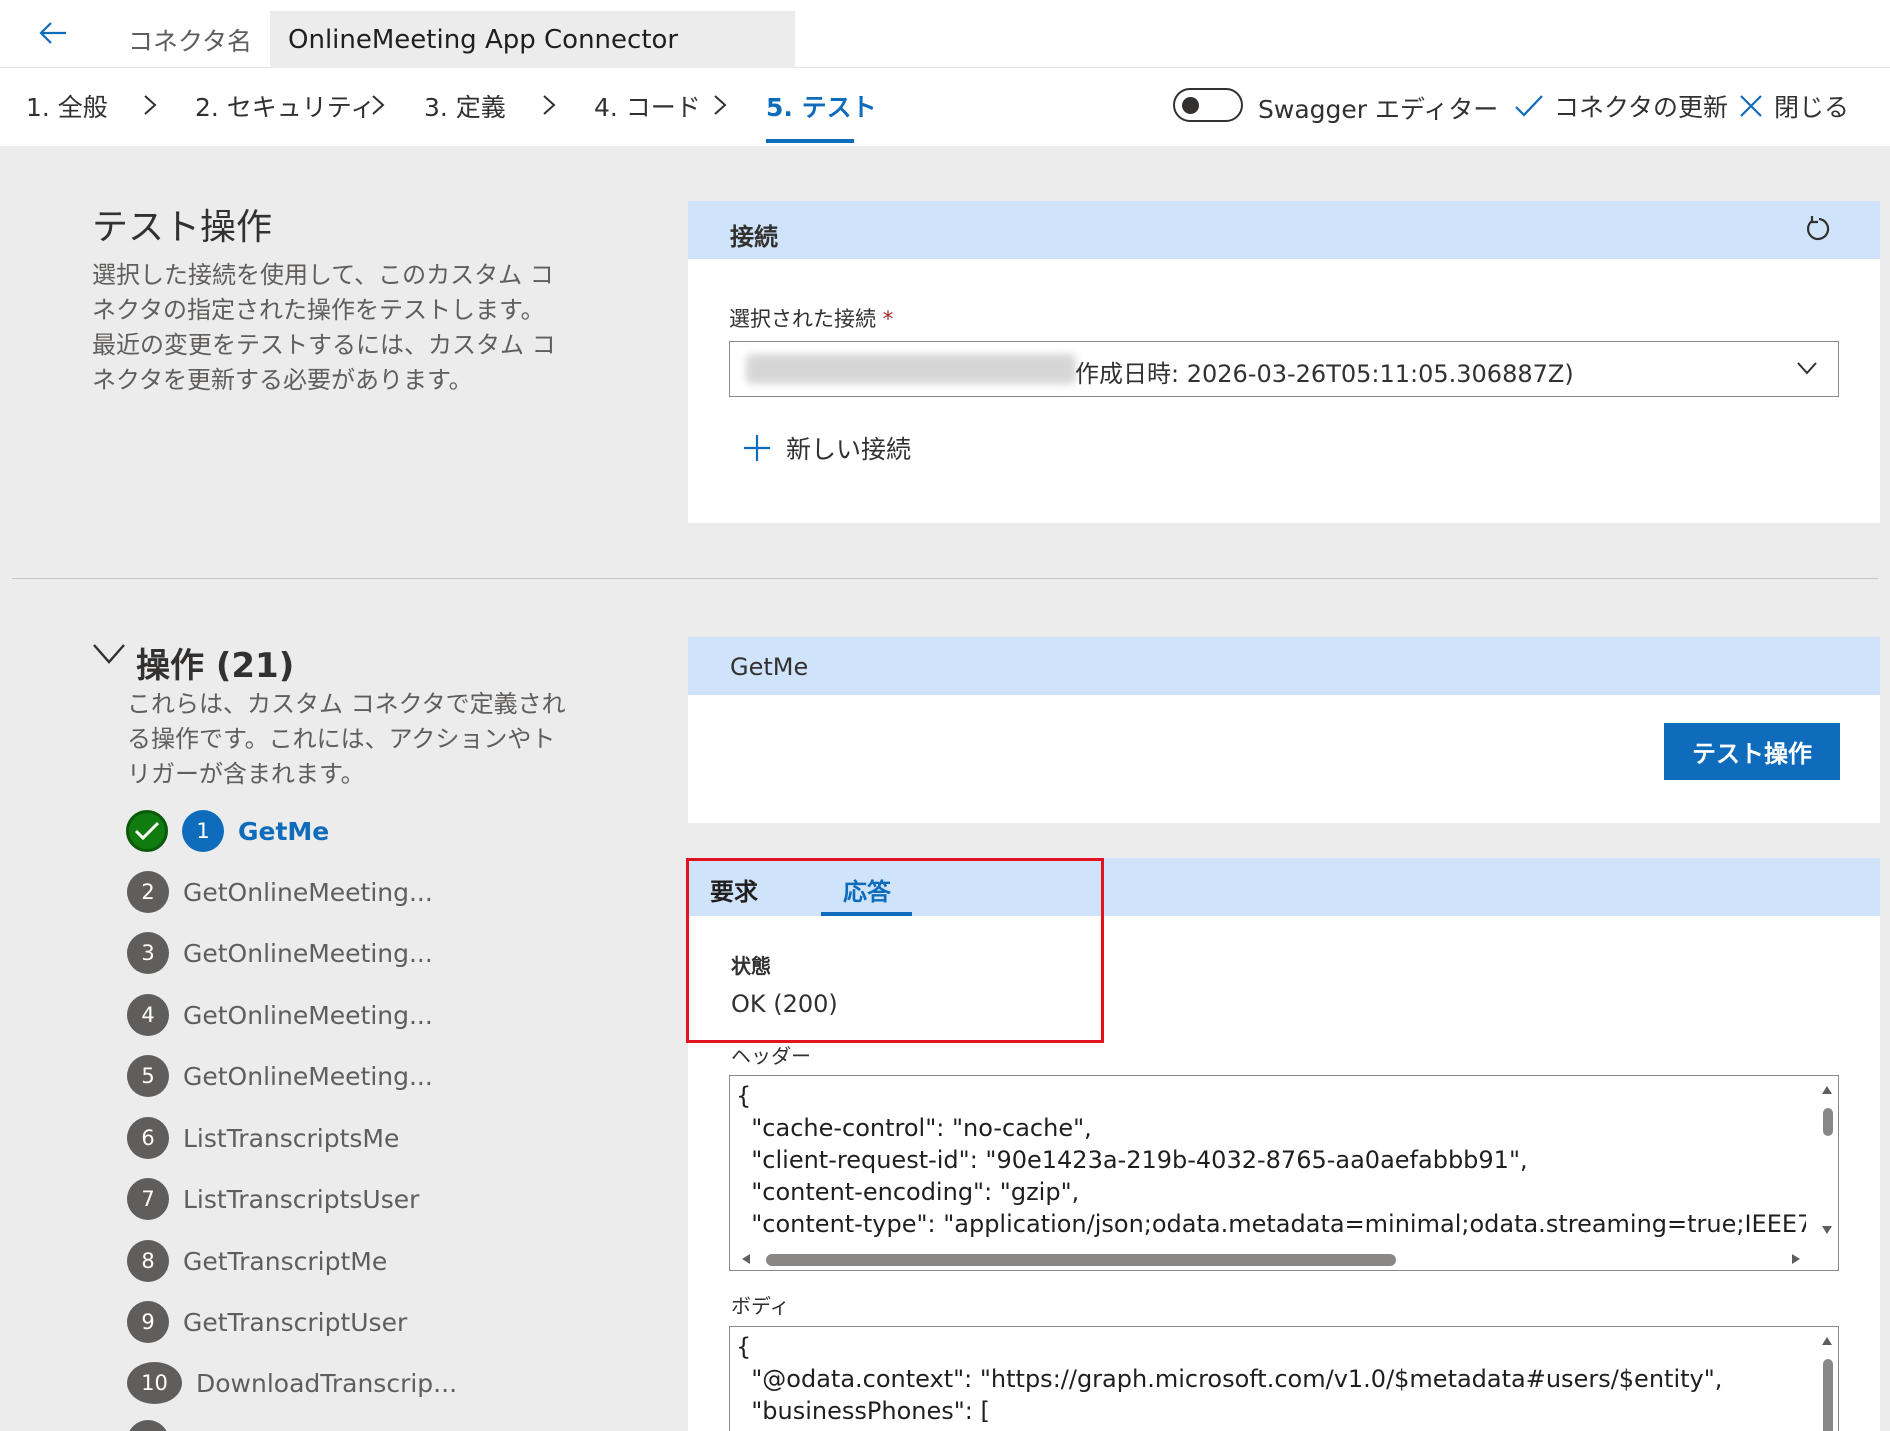  What do you see at coordinates (1827, 1230) in the screenshot?
I see `scroll-down-arrow-icon` at bounding box center [1827, 1230].